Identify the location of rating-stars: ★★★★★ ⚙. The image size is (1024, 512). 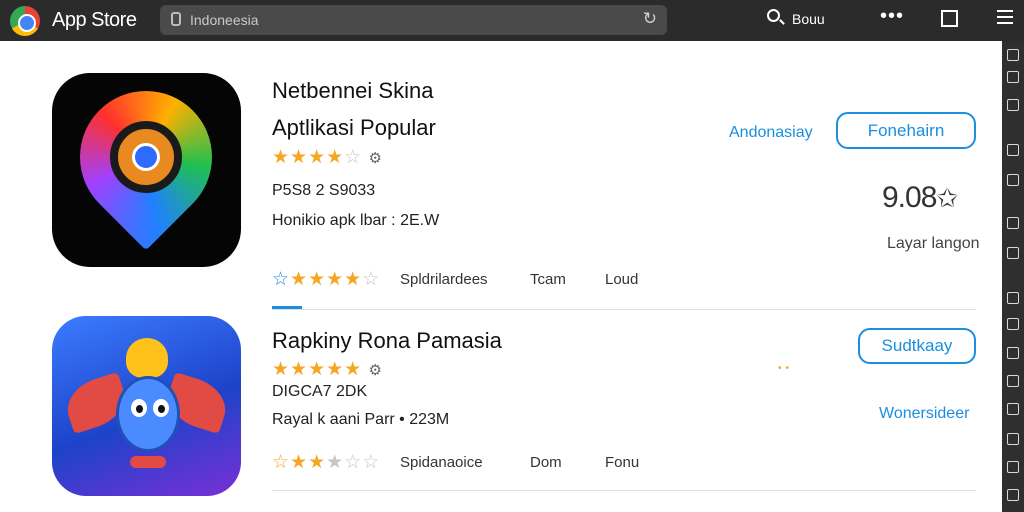
(327, 369).